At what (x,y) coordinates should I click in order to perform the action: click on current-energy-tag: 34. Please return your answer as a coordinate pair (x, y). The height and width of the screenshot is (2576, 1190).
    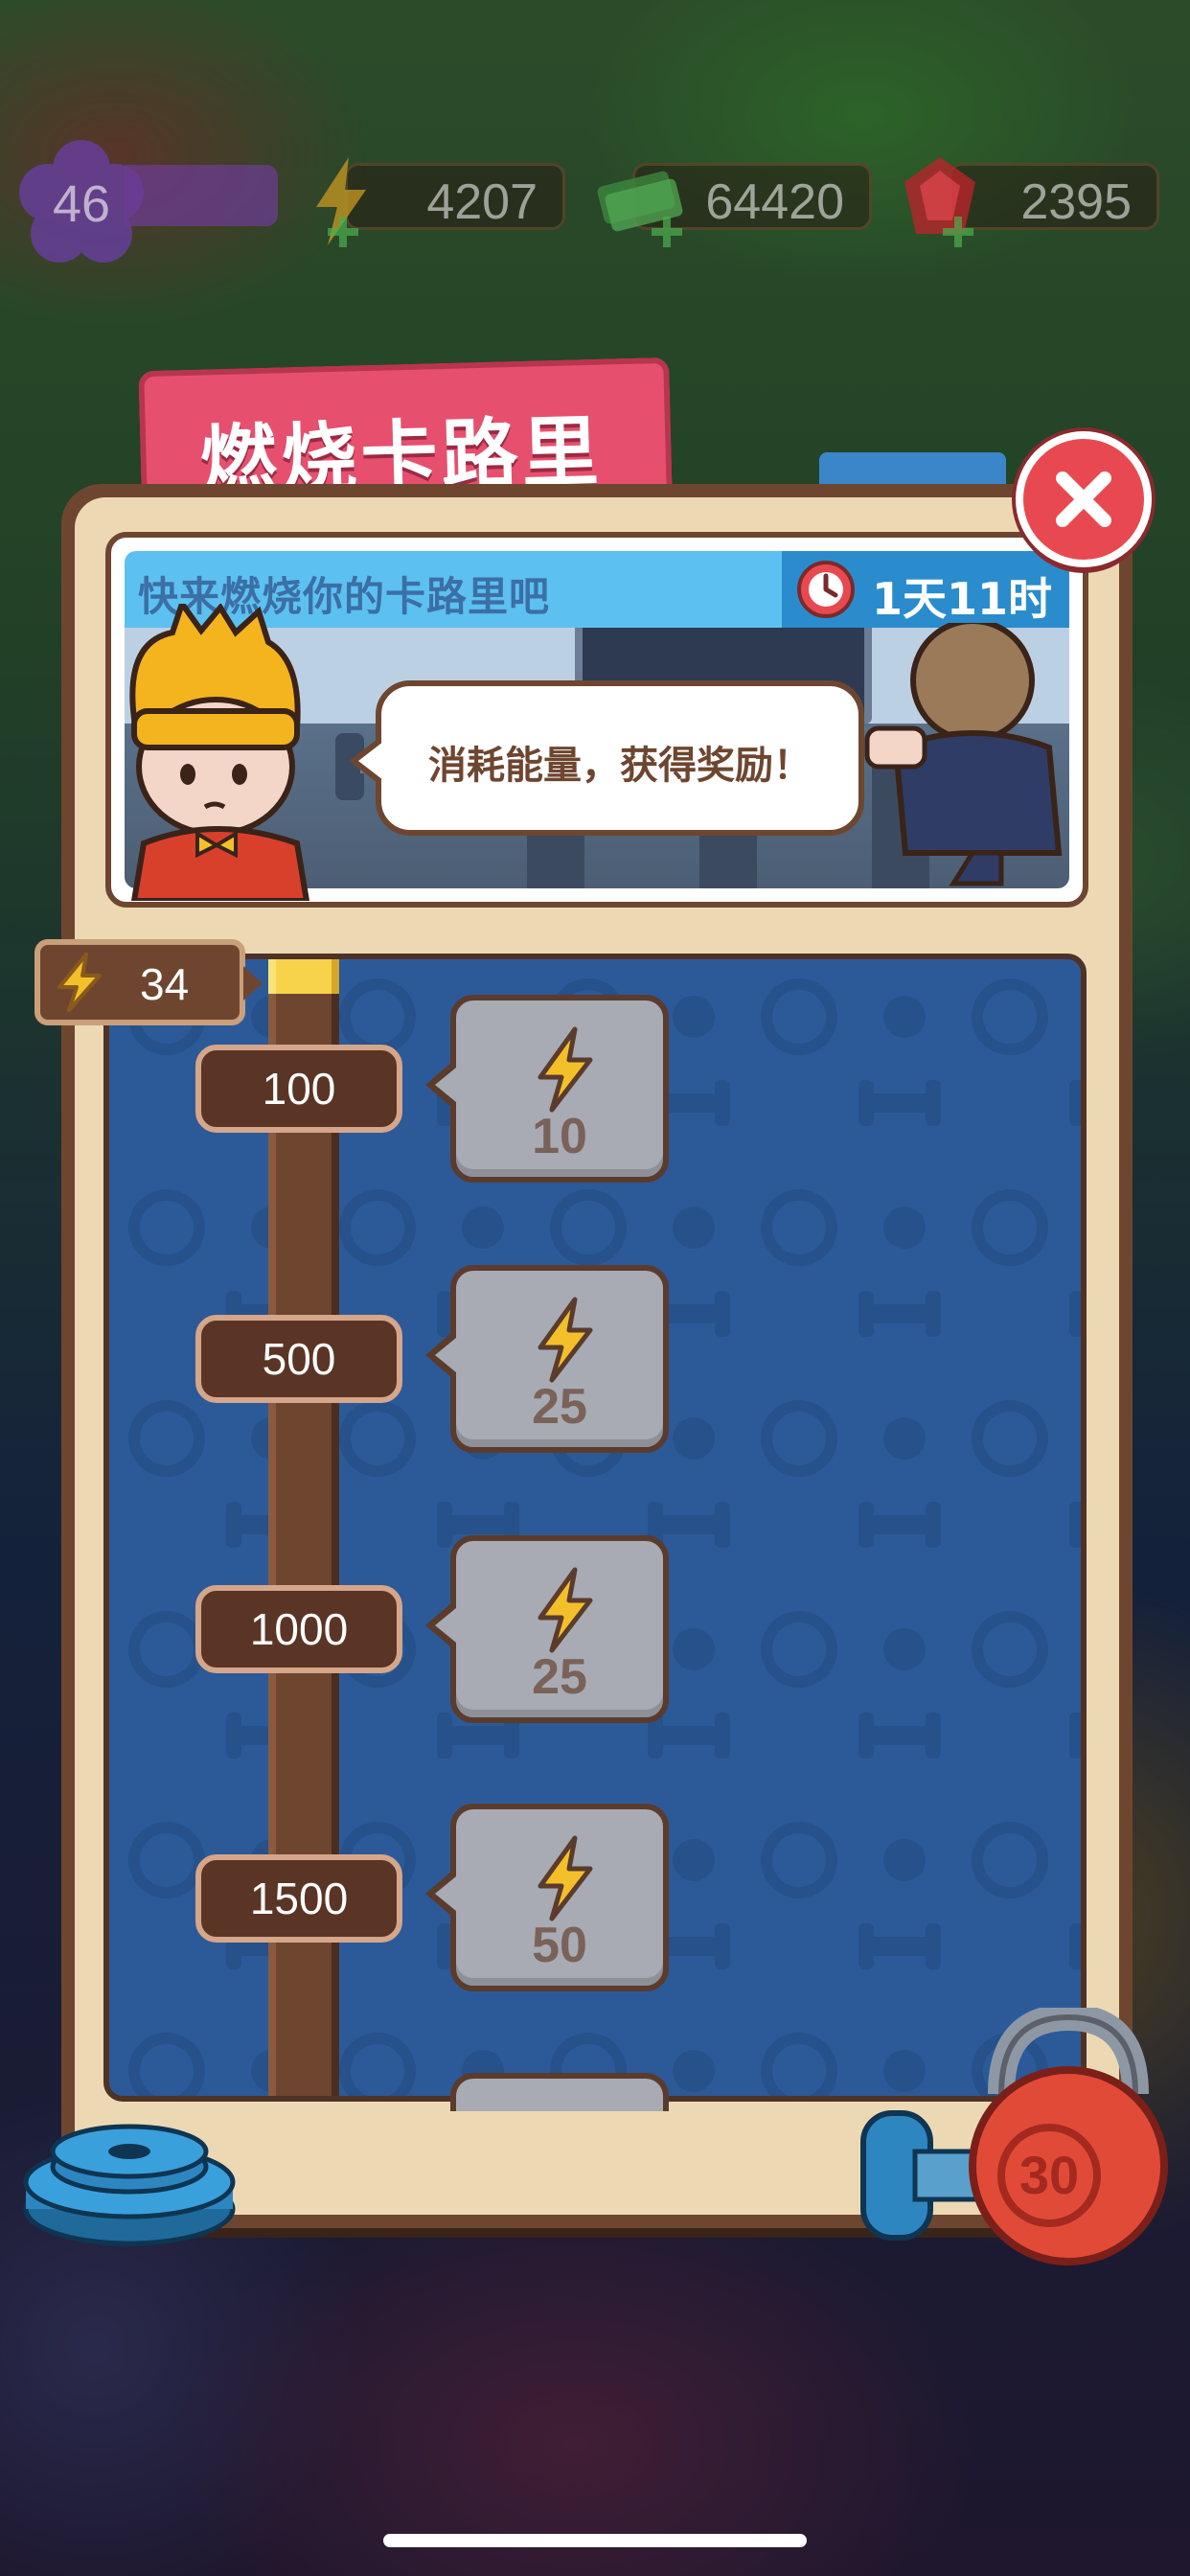
    Looking at the image, I should click on (148, 982).